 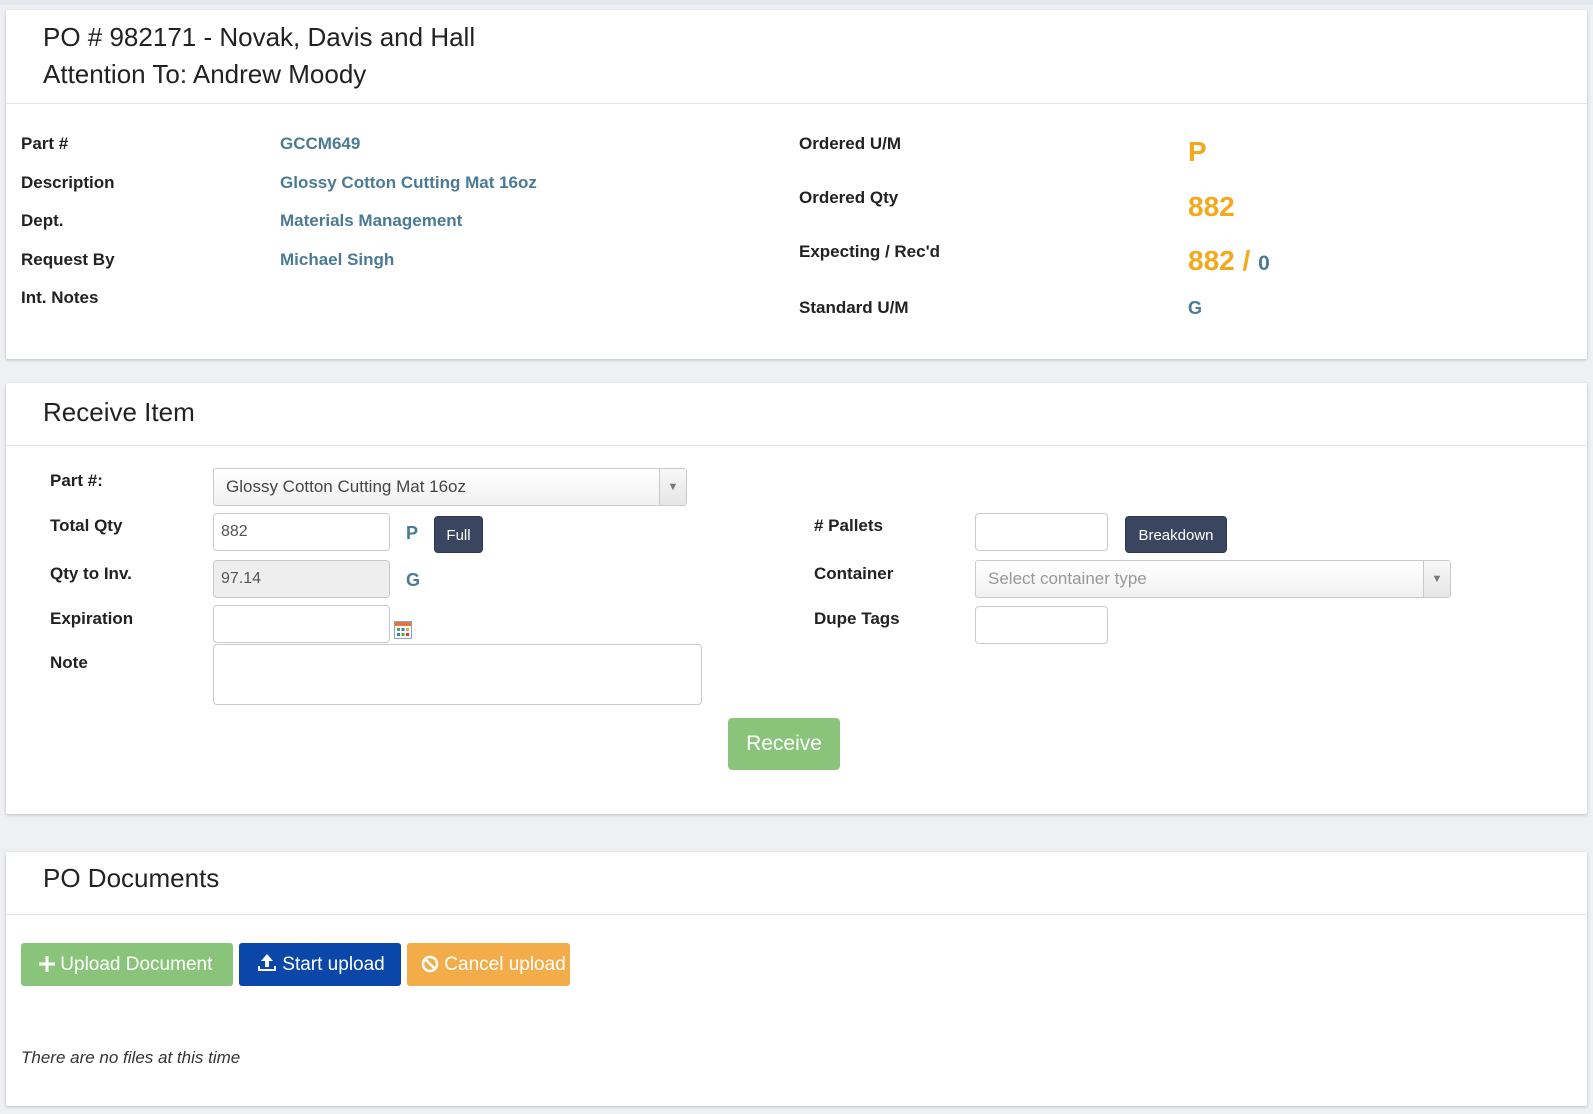 What do you see at coordinates (92, 618) in the screenshot?
I see `expiration-label: Expiration` at bounding box center [92, 618].